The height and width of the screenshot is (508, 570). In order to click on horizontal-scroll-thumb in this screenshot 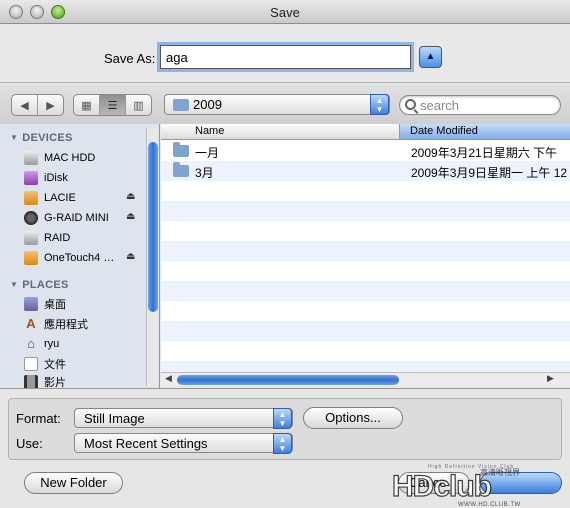, I will do `click(288, 380)`.